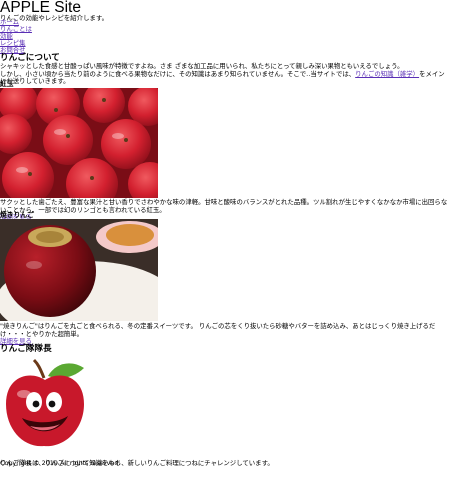 This screenshot has width=450, height=499. I want to click on main-nav: ホーム りんごとは 効能 レシピ集 お問合せ, so click(100, 36).